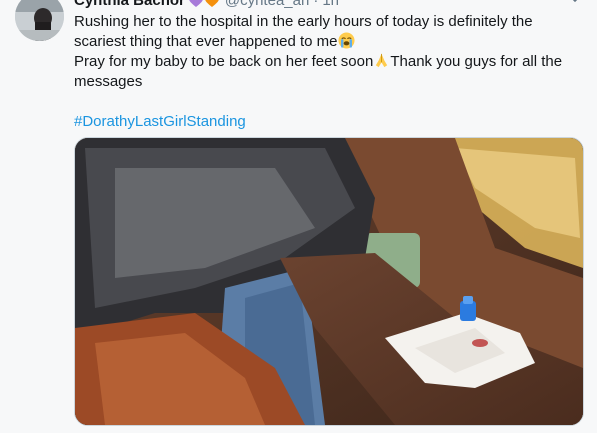 This screenshot has height=433, width=597. What do you see at coordinates (346, 40) in the screenshot?
I see `loudly-crying-face-icon` at bounding box center [346, 40].